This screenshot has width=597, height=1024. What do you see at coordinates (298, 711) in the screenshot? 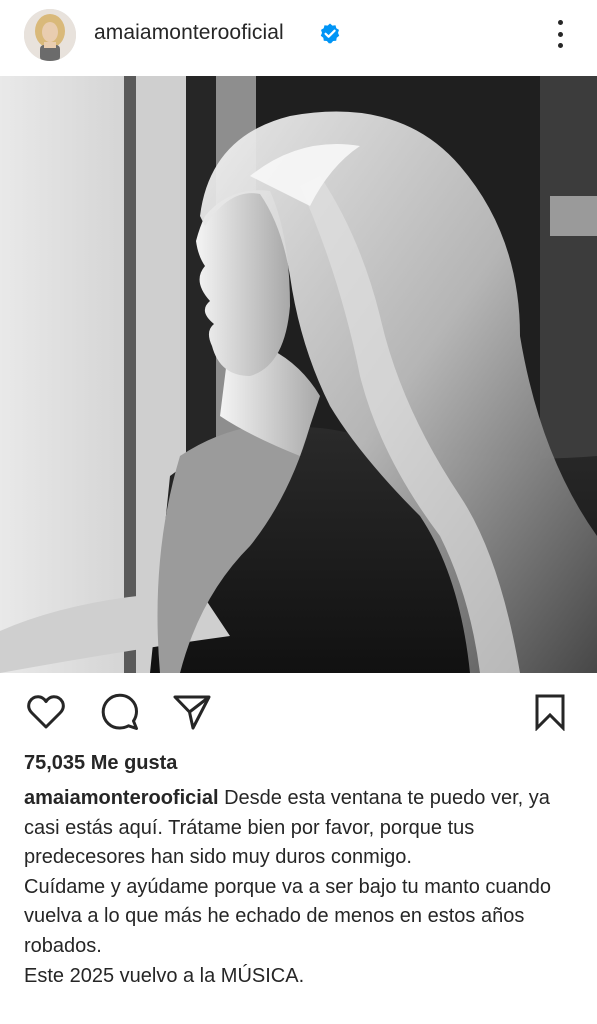
I see `post-actions` at bounding box center [298, 711].